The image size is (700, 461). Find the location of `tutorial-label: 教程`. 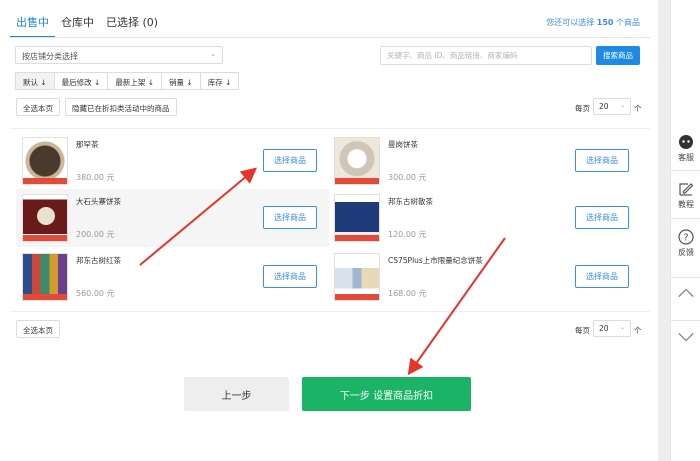

tutorial-label: 教程 is located at coordinates (686, 204).